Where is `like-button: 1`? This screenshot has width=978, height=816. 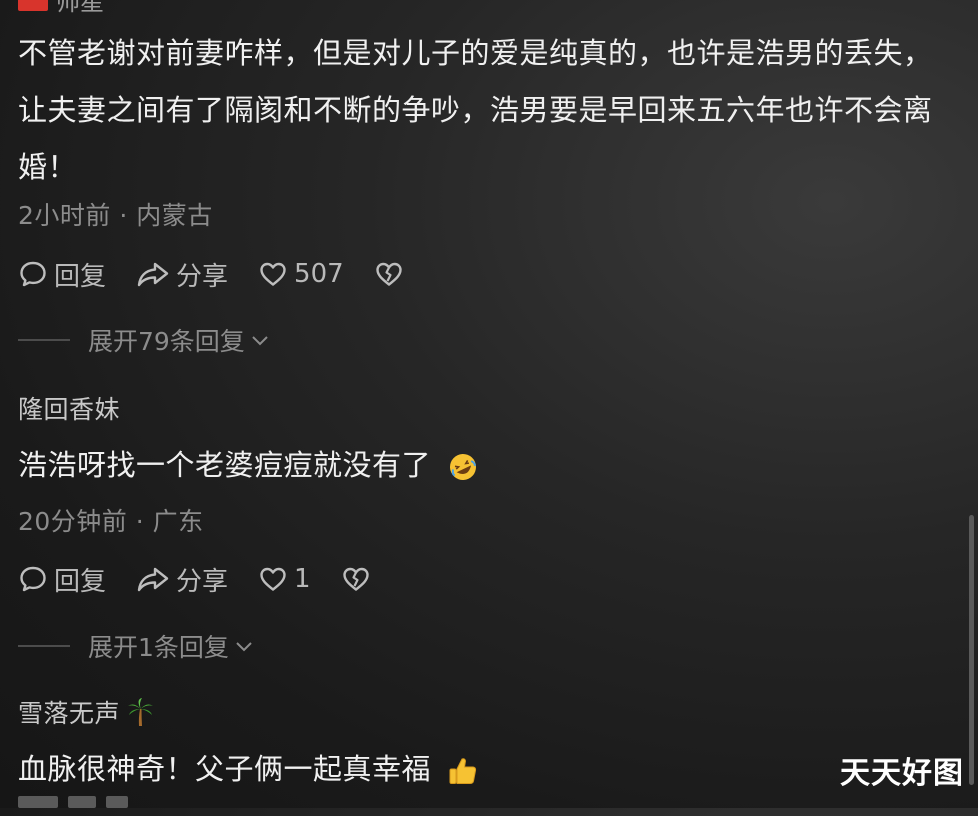 like-button: 1 is located at coordinates (284, 579).